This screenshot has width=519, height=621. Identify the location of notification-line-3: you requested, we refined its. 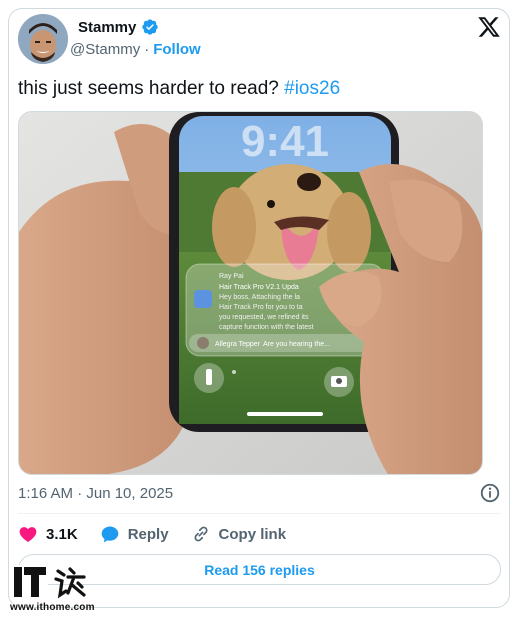
(264, 317).